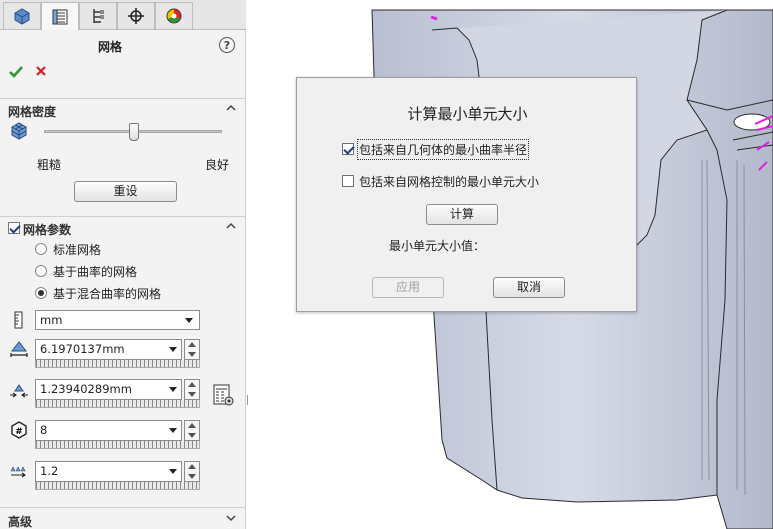  I want to click on growth-ratio-field: 1.2, so click(108, 471).